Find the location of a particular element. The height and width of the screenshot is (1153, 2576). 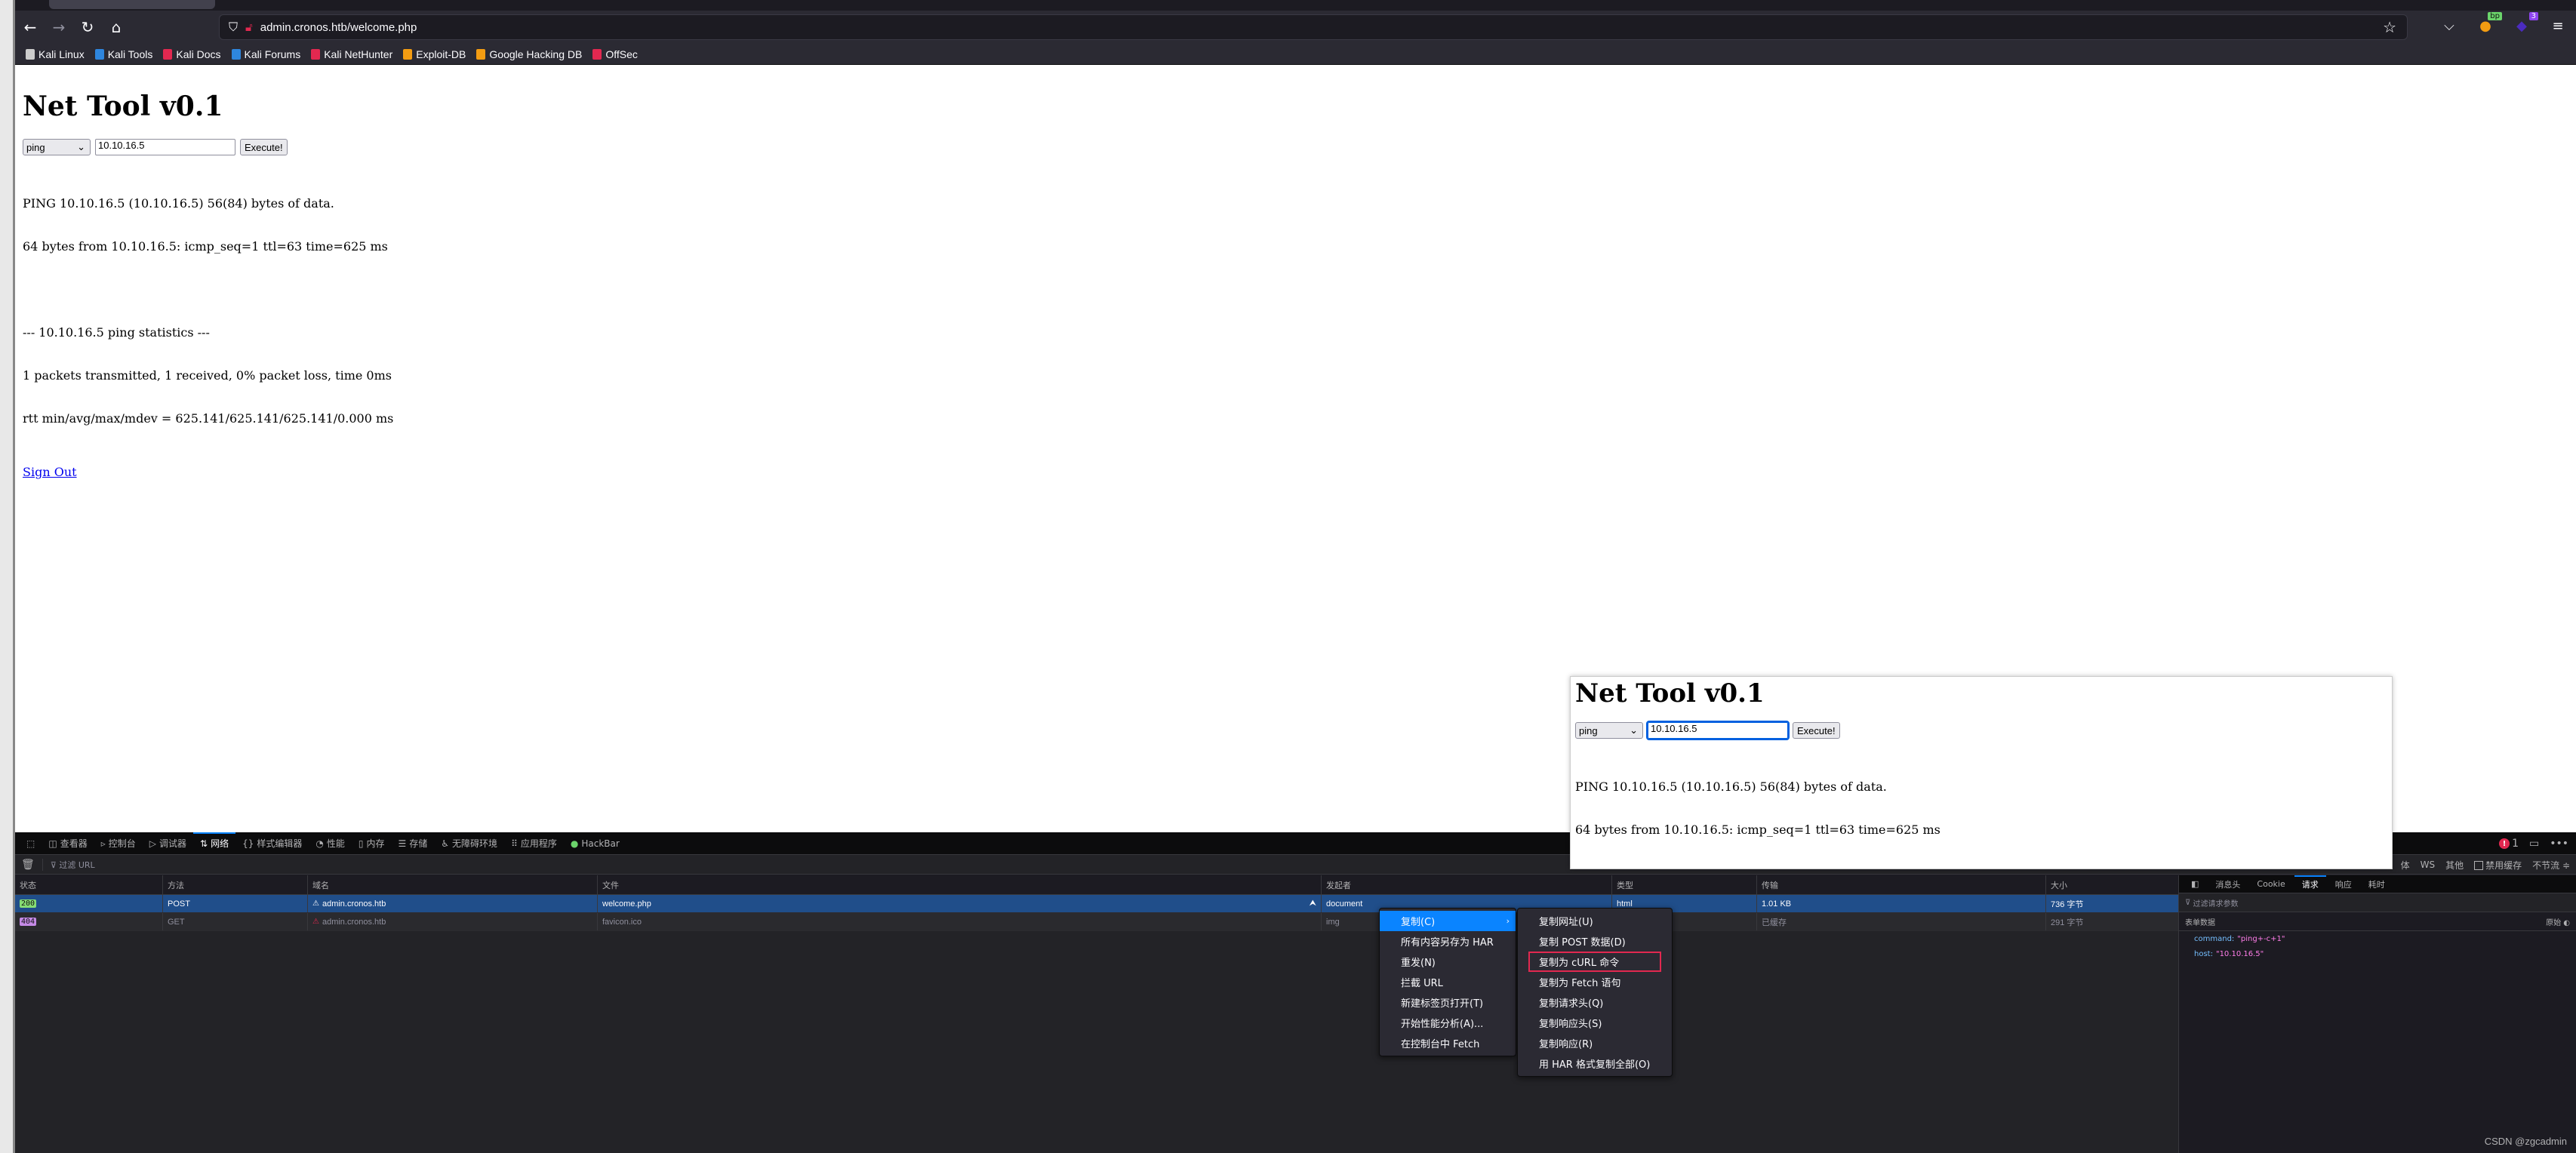

menu-item-copy-all-har: 用 HAR 格式复制全部(O) is located at coordinates (1595, 1064).